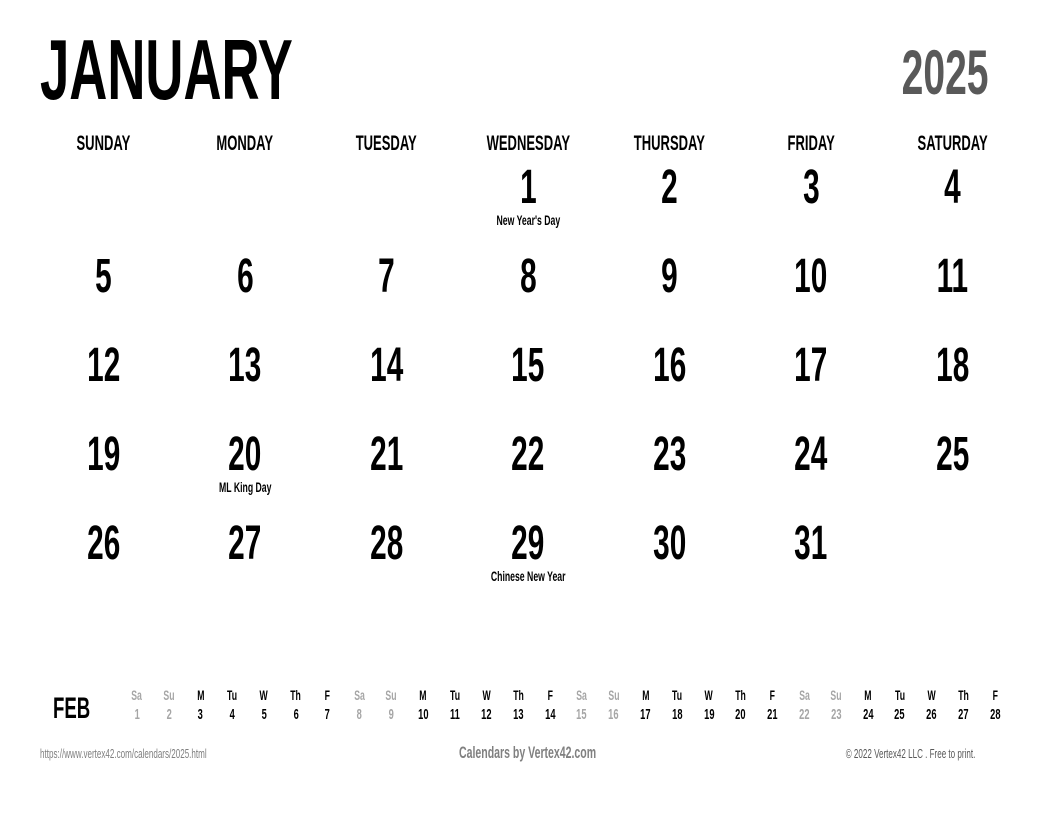 The width and height of the screenshot is (1055, 814). What do you see at coordinates (328, 709) in the screenshot?
I see `mini-day-7: F7` at bounding box center [328, 709].